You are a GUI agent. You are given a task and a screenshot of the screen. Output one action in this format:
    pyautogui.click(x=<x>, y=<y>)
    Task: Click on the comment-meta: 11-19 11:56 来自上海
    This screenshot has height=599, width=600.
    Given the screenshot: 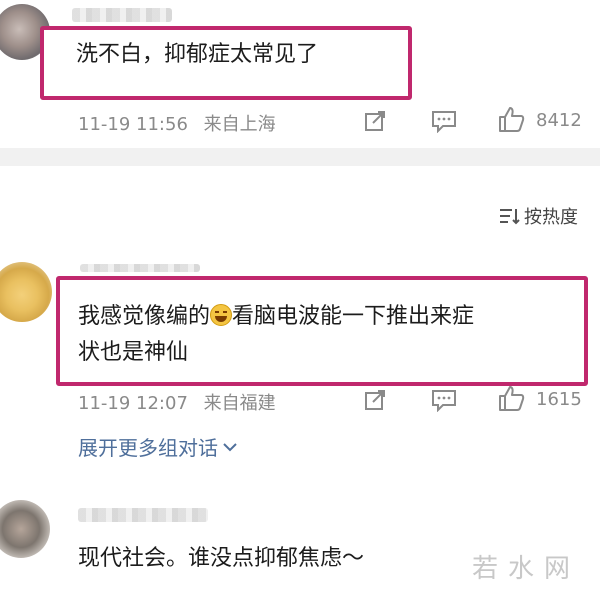 What is the action you would take?
    pyautogui.click(x=177, y=123)
    